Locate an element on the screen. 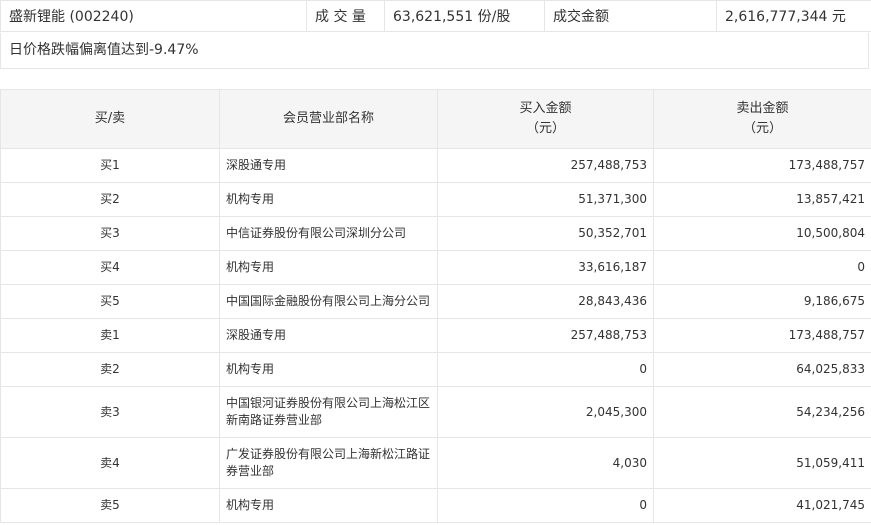 This screenshot has height=525, width=871. side-cell: 买5 is located at coordinates (110, 301).